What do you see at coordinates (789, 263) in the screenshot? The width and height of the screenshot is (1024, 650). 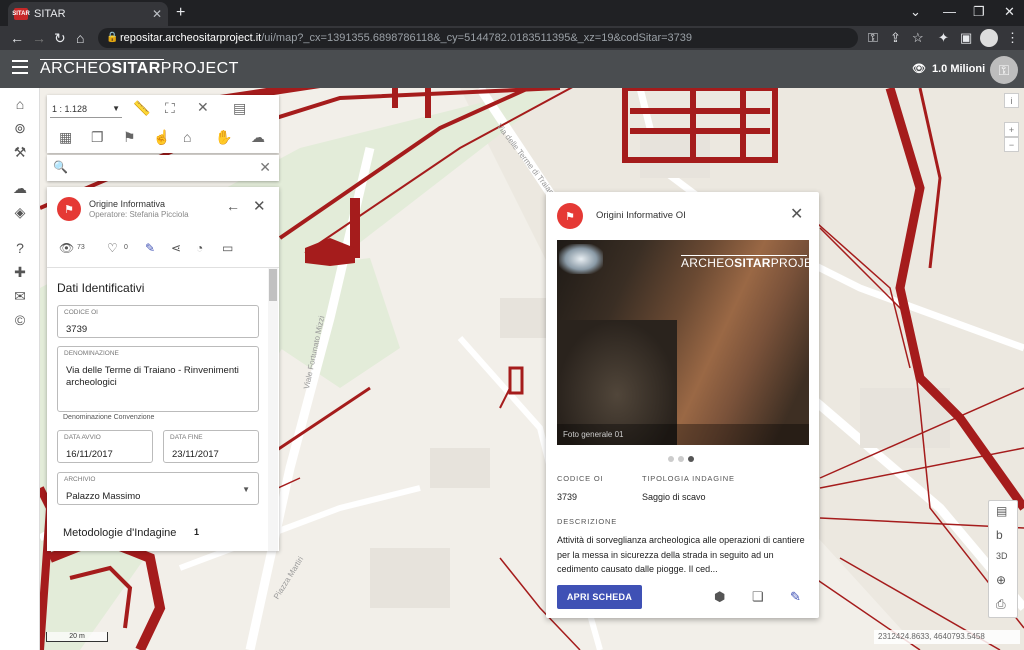 I see `photo-brand-suffix: PROJECT` at bounding box center [789, 263].